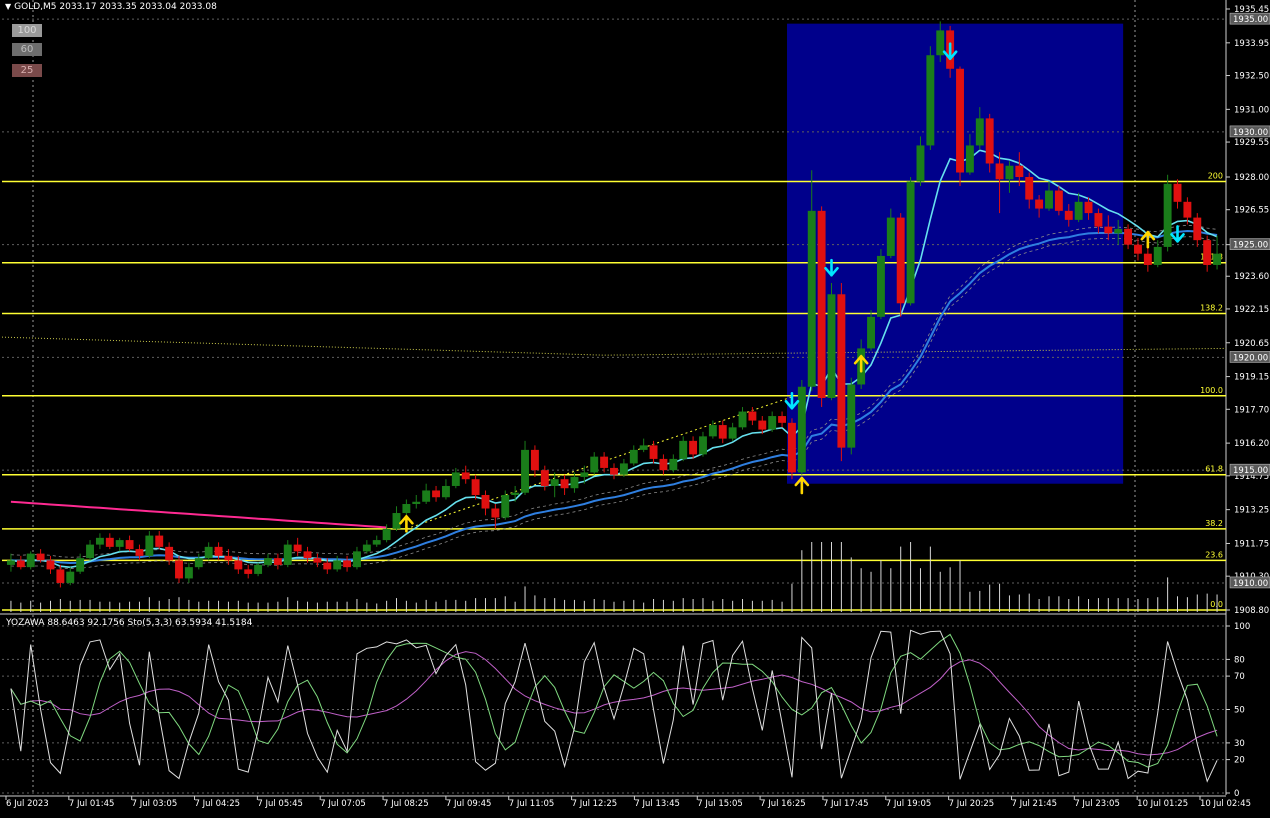 Image resolution: width=1270 pixels, height=818 pixels. What do you see at coordinates (1250, 133) in the screenshot?
I see `price-label-text: 1930.00` at bounding box center [1250, 133].